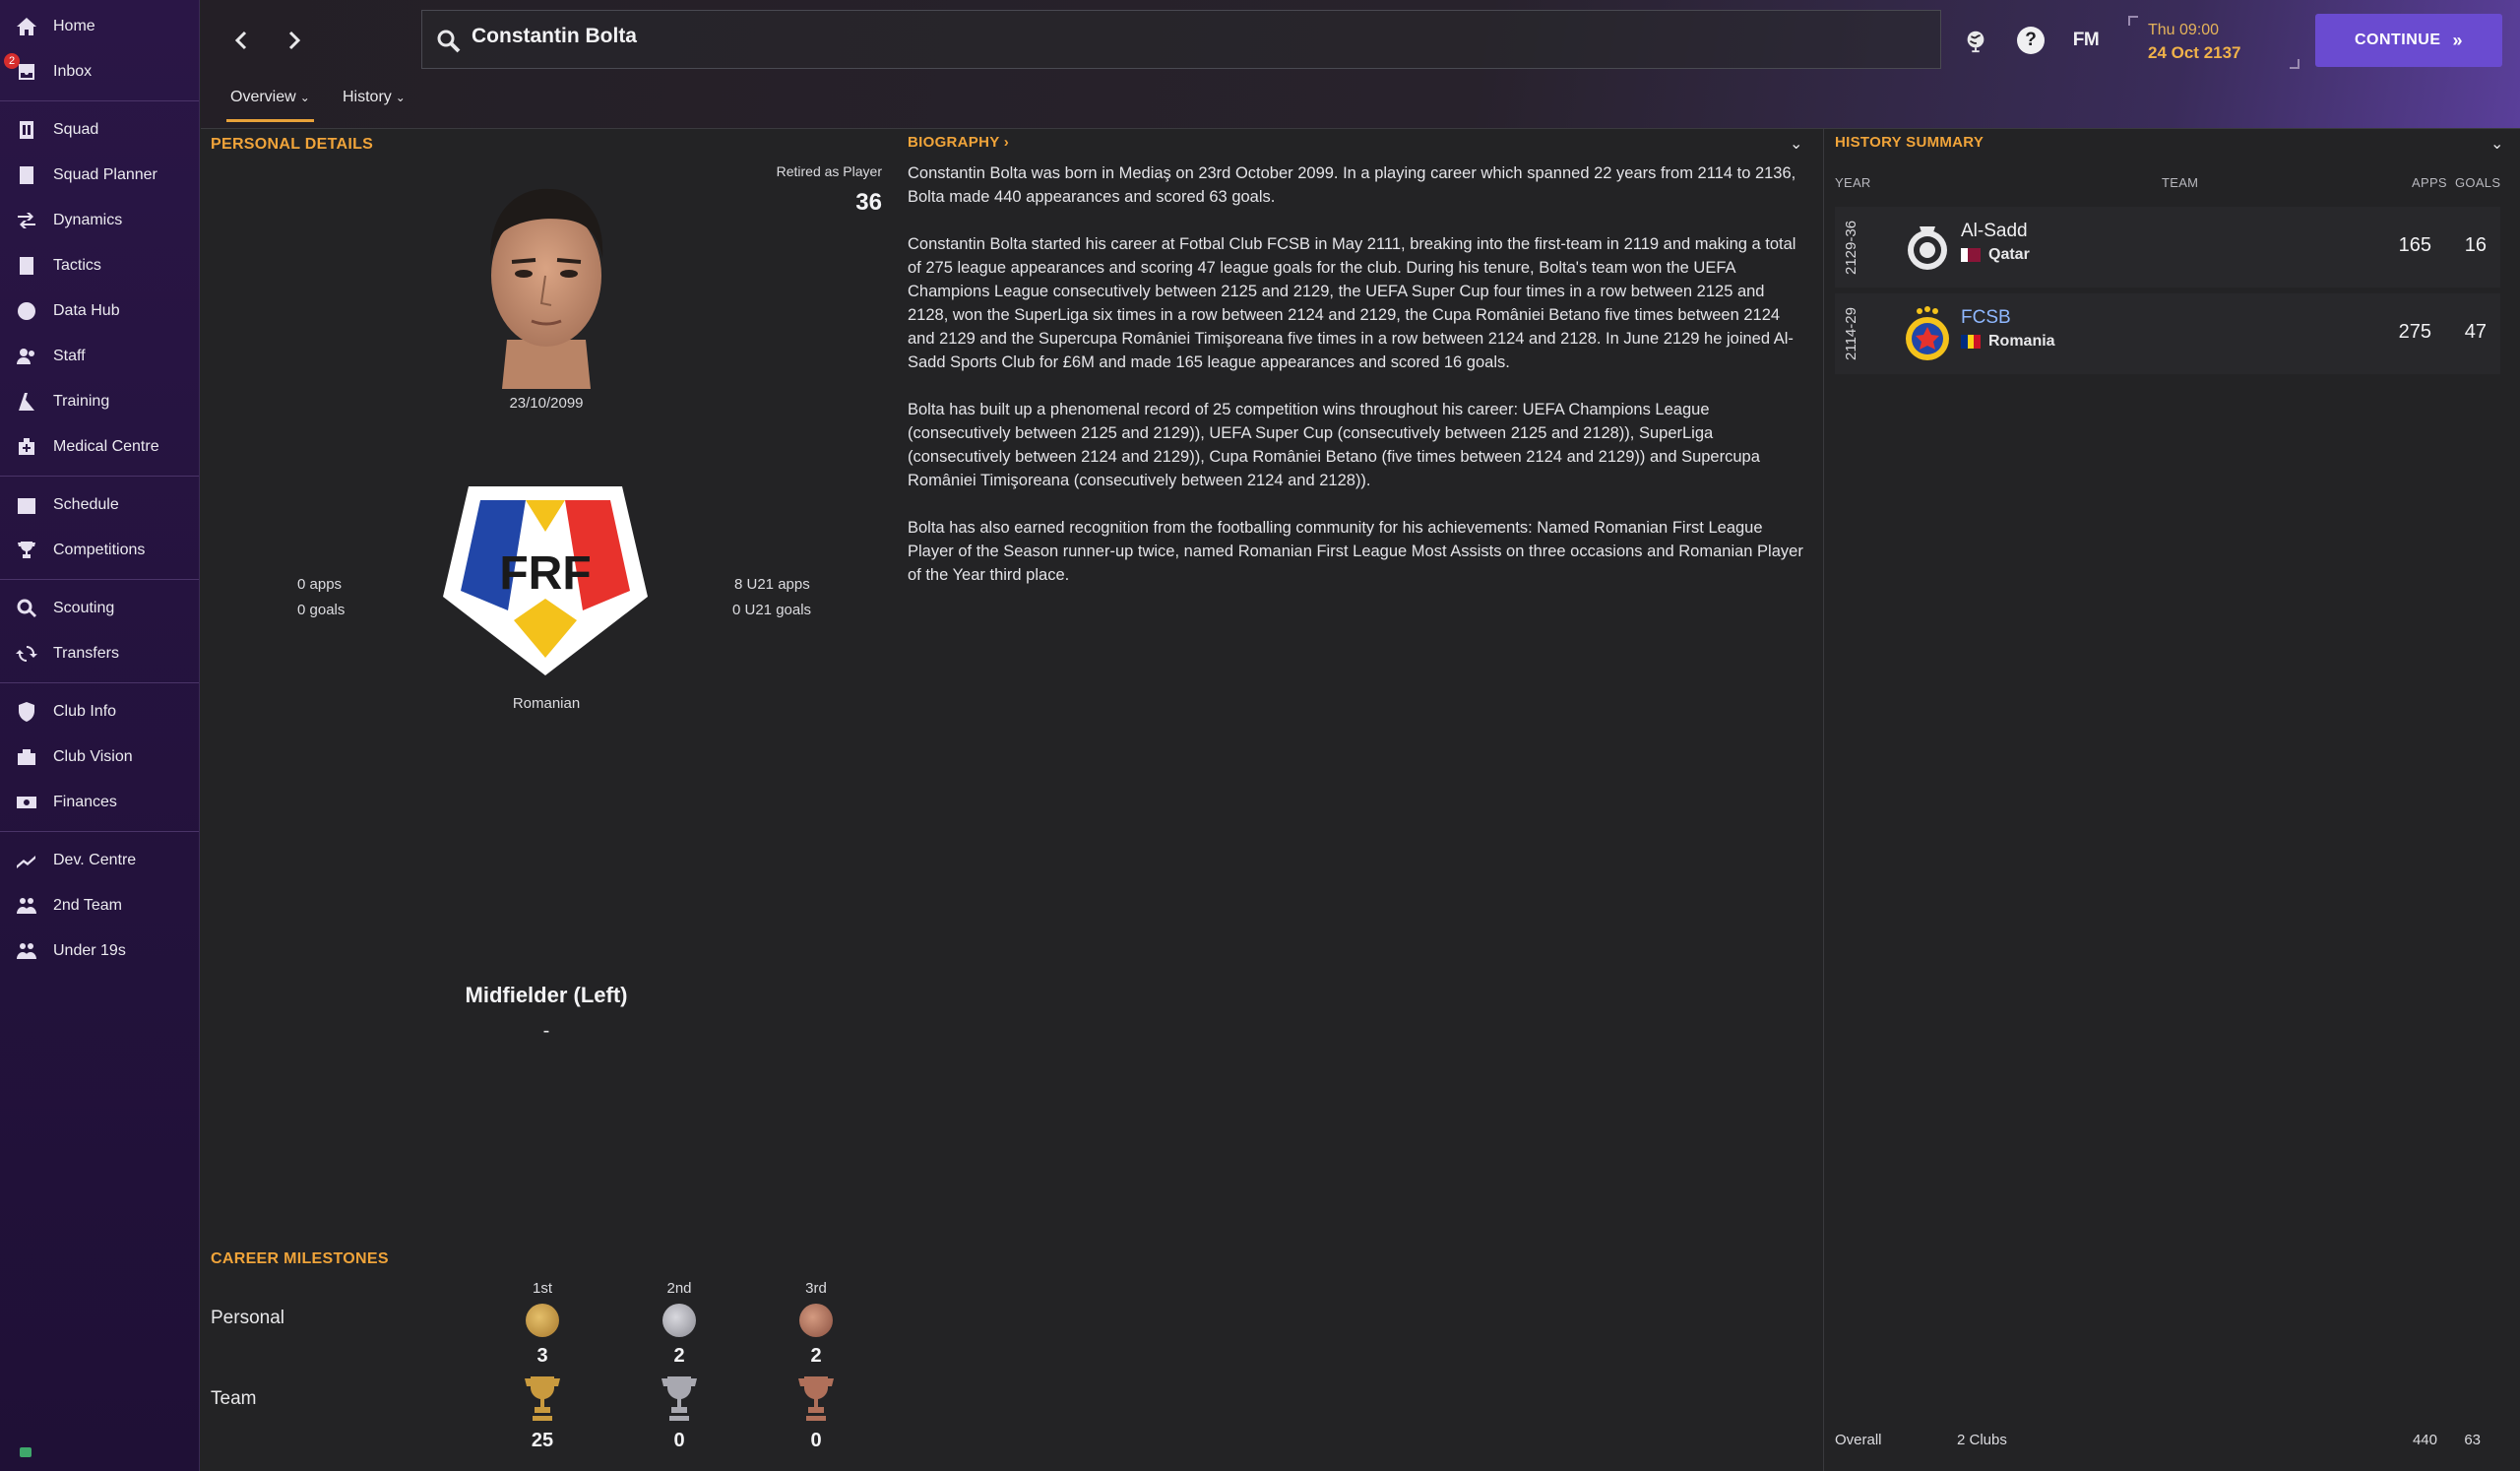  I want to click on player-position-secondary: -, so click(546, 1031).